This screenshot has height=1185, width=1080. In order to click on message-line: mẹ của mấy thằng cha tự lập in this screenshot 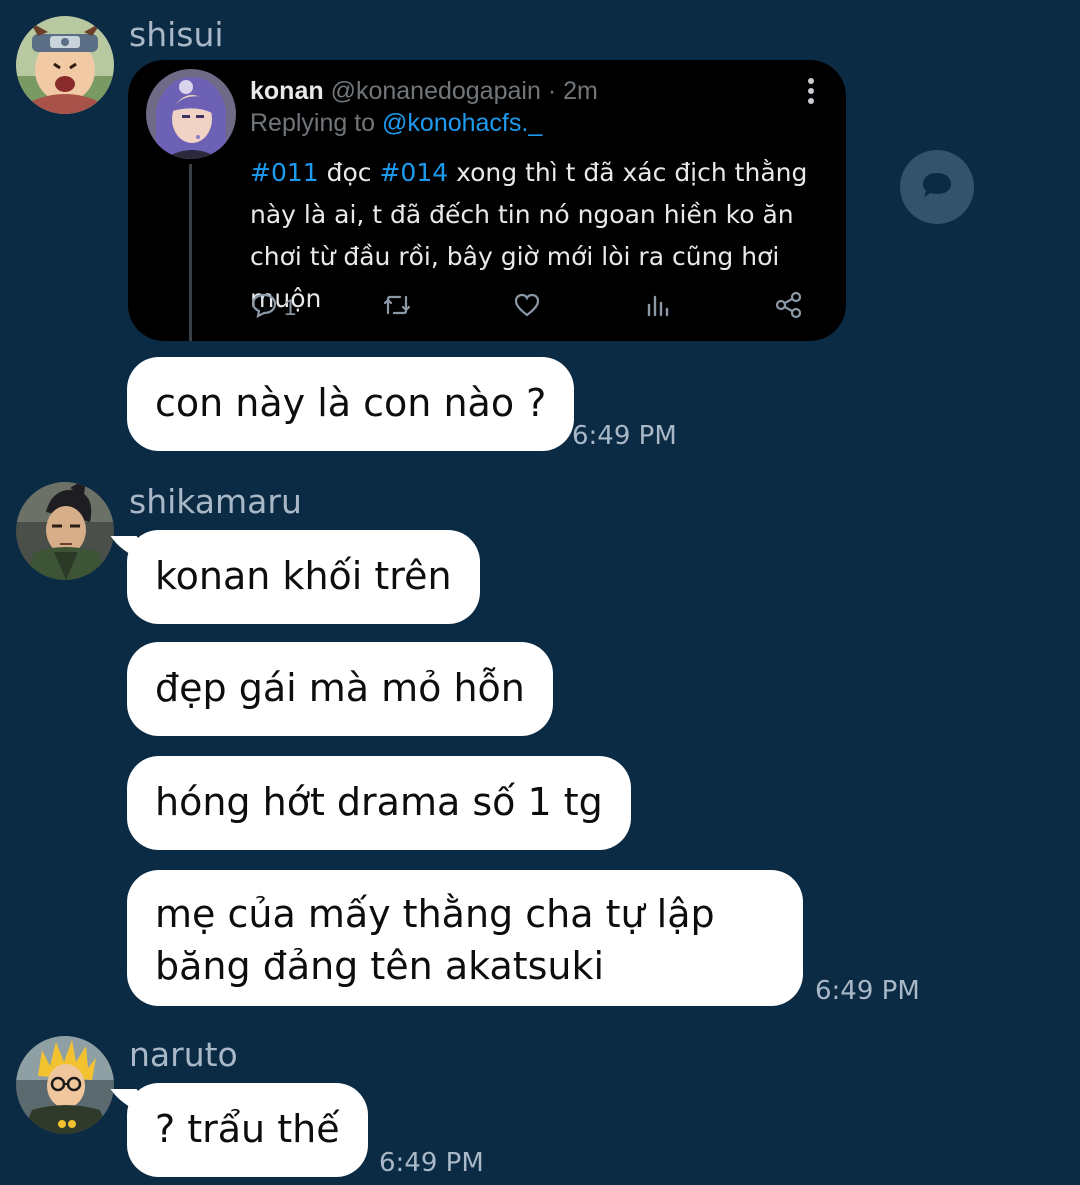, I will do `click(435, 914)`.